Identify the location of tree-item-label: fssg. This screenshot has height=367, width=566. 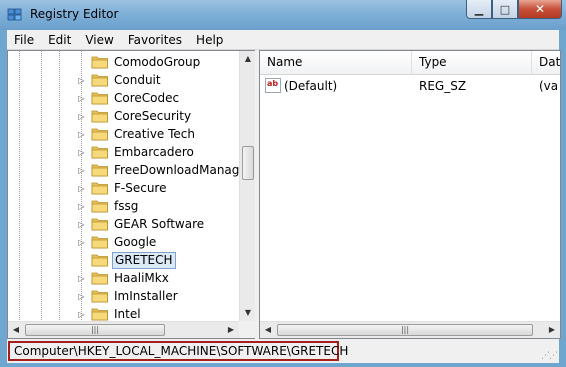
(126, 205).